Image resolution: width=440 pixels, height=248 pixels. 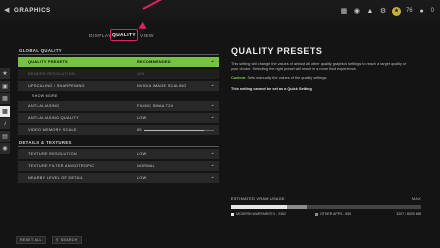 I want to click on row-label: RENDER RESOLUTION, so click(x=51, y=74).